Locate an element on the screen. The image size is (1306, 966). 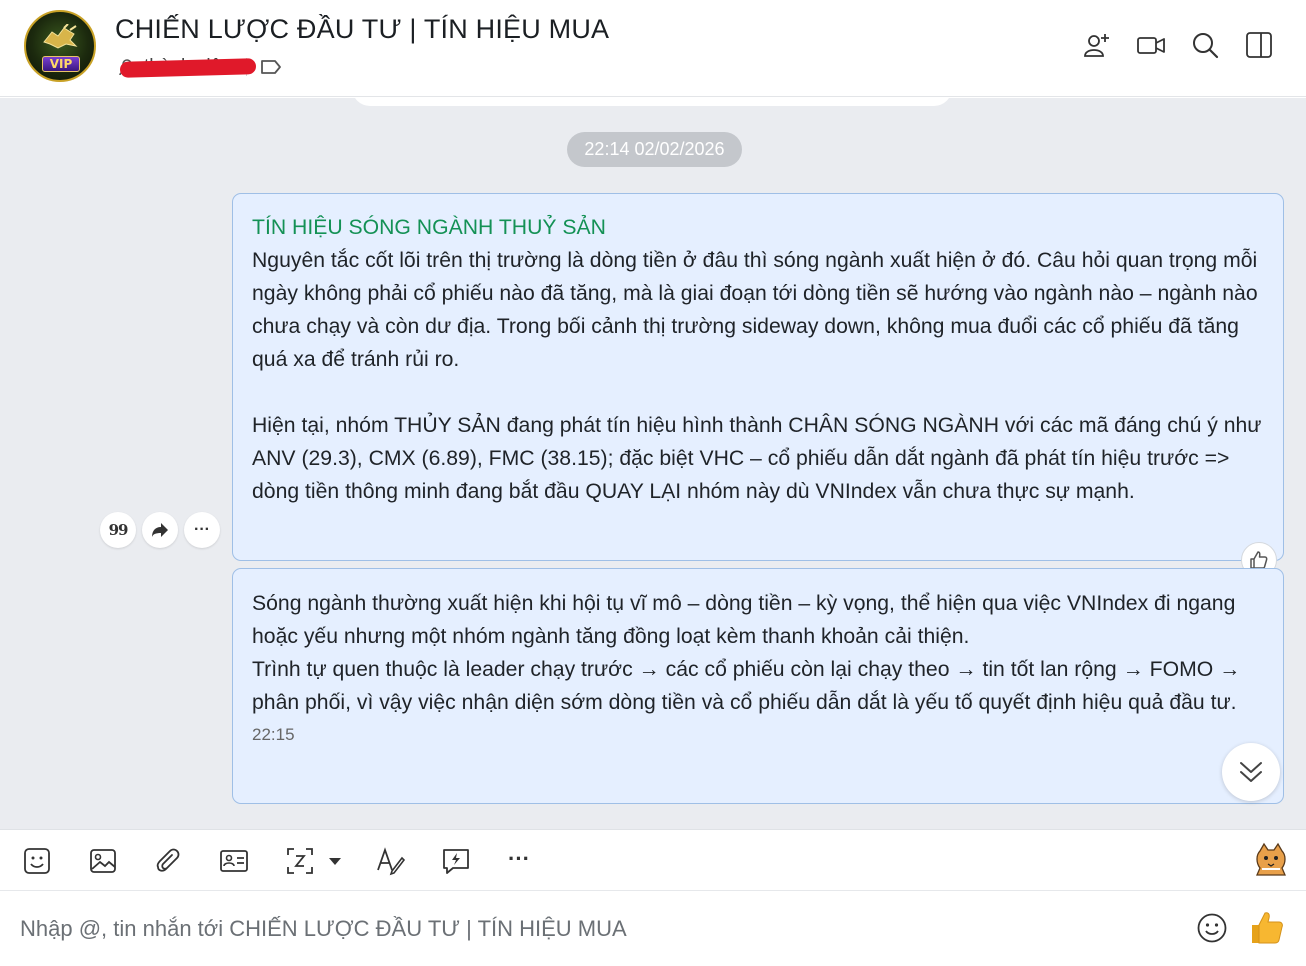
group-title: CHIẾN LƯỢC ĐẦU TƯ | TÍN HIỆU MUA is located at coordinates (362, 29).